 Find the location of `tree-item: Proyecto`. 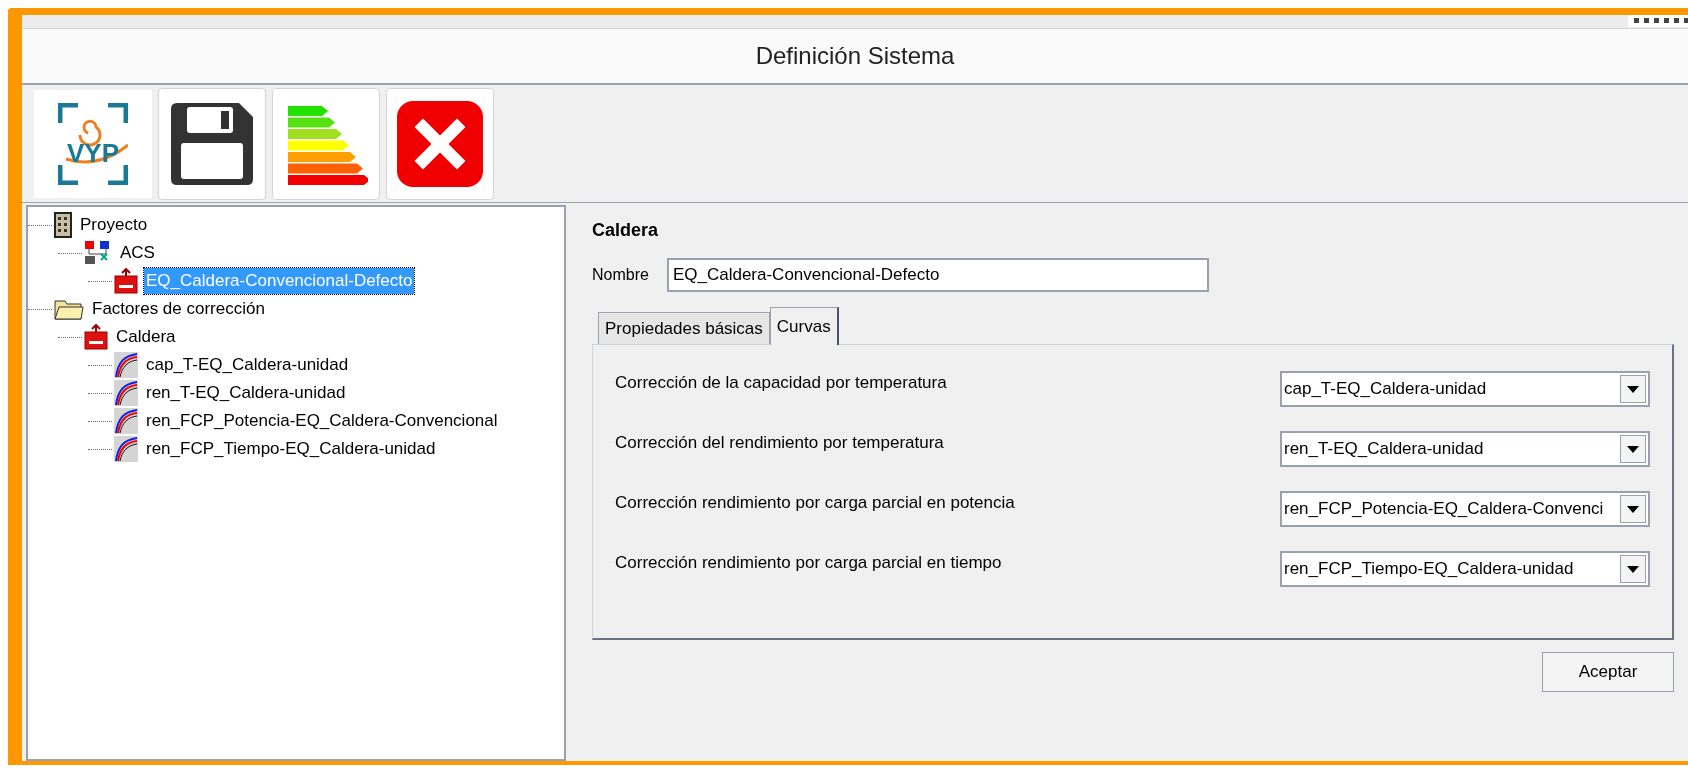

tree-item: Proyecto is located at coordinates (114, 225).